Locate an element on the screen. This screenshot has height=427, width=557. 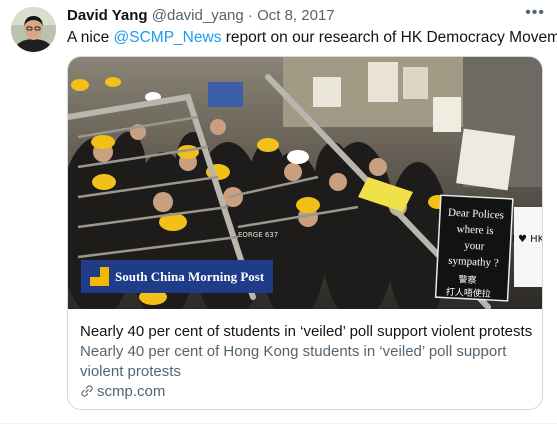
sign-line-2: your is located at coordinates (474, 246).